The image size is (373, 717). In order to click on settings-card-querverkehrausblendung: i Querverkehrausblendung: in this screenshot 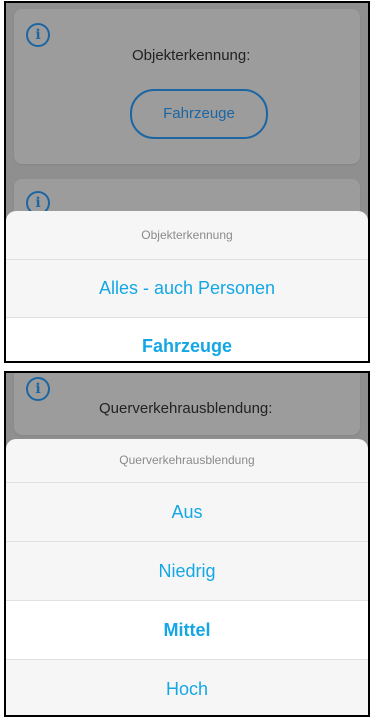, I will do `click(187, 404)`.